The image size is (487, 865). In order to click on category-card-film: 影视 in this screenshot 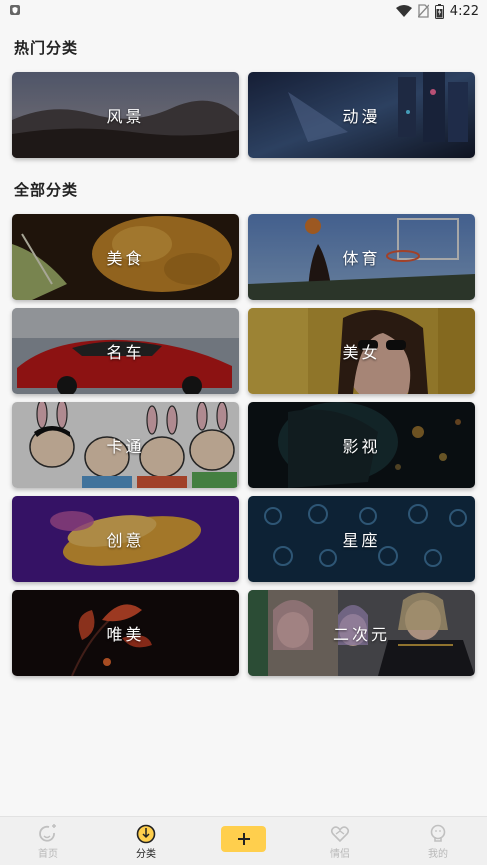, I will do `click(361, 445)`.